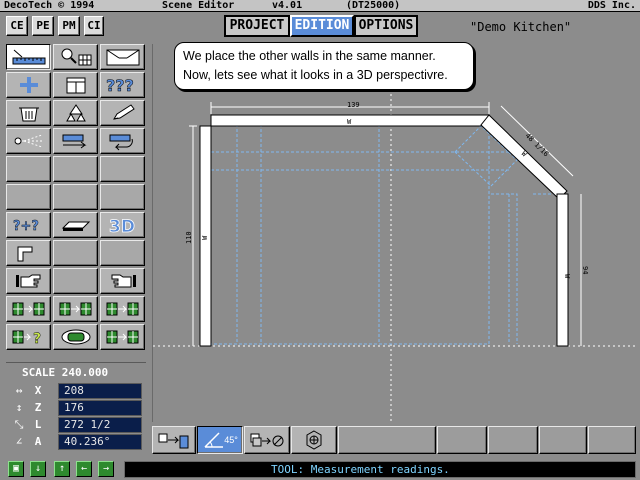 This screenshot has height=480, width=640. I want to click on pencil-tool-icon, so click(123, 112).